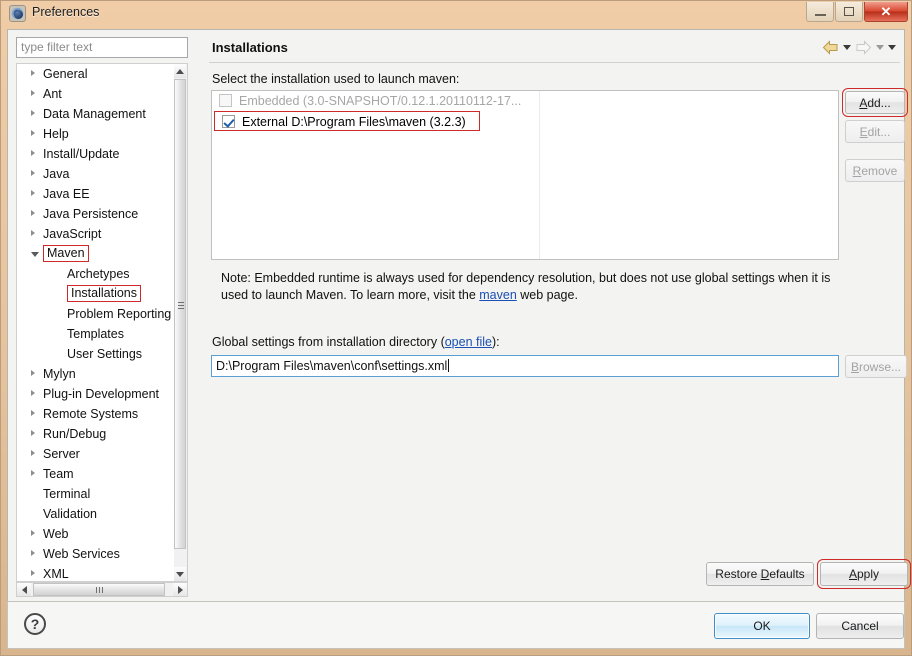  I want to click on scroll-up-icon, so click(180, 71).